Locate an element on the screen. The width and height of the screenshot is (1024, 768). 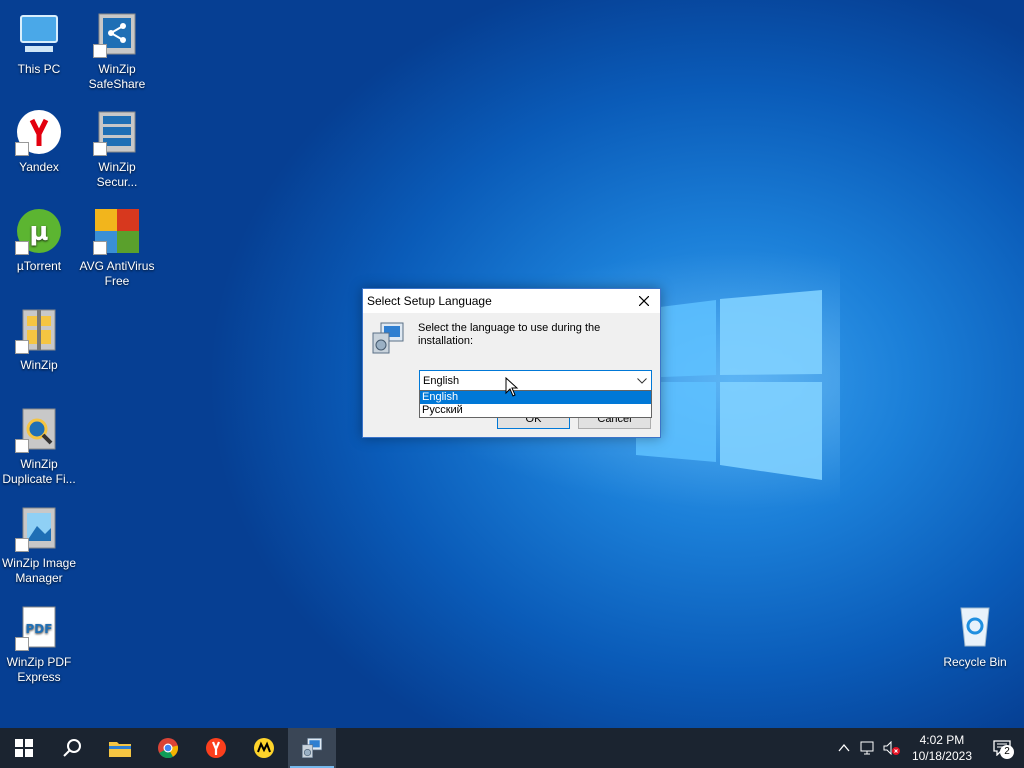
file-explorer-icon is located at coordinates (120, 749).